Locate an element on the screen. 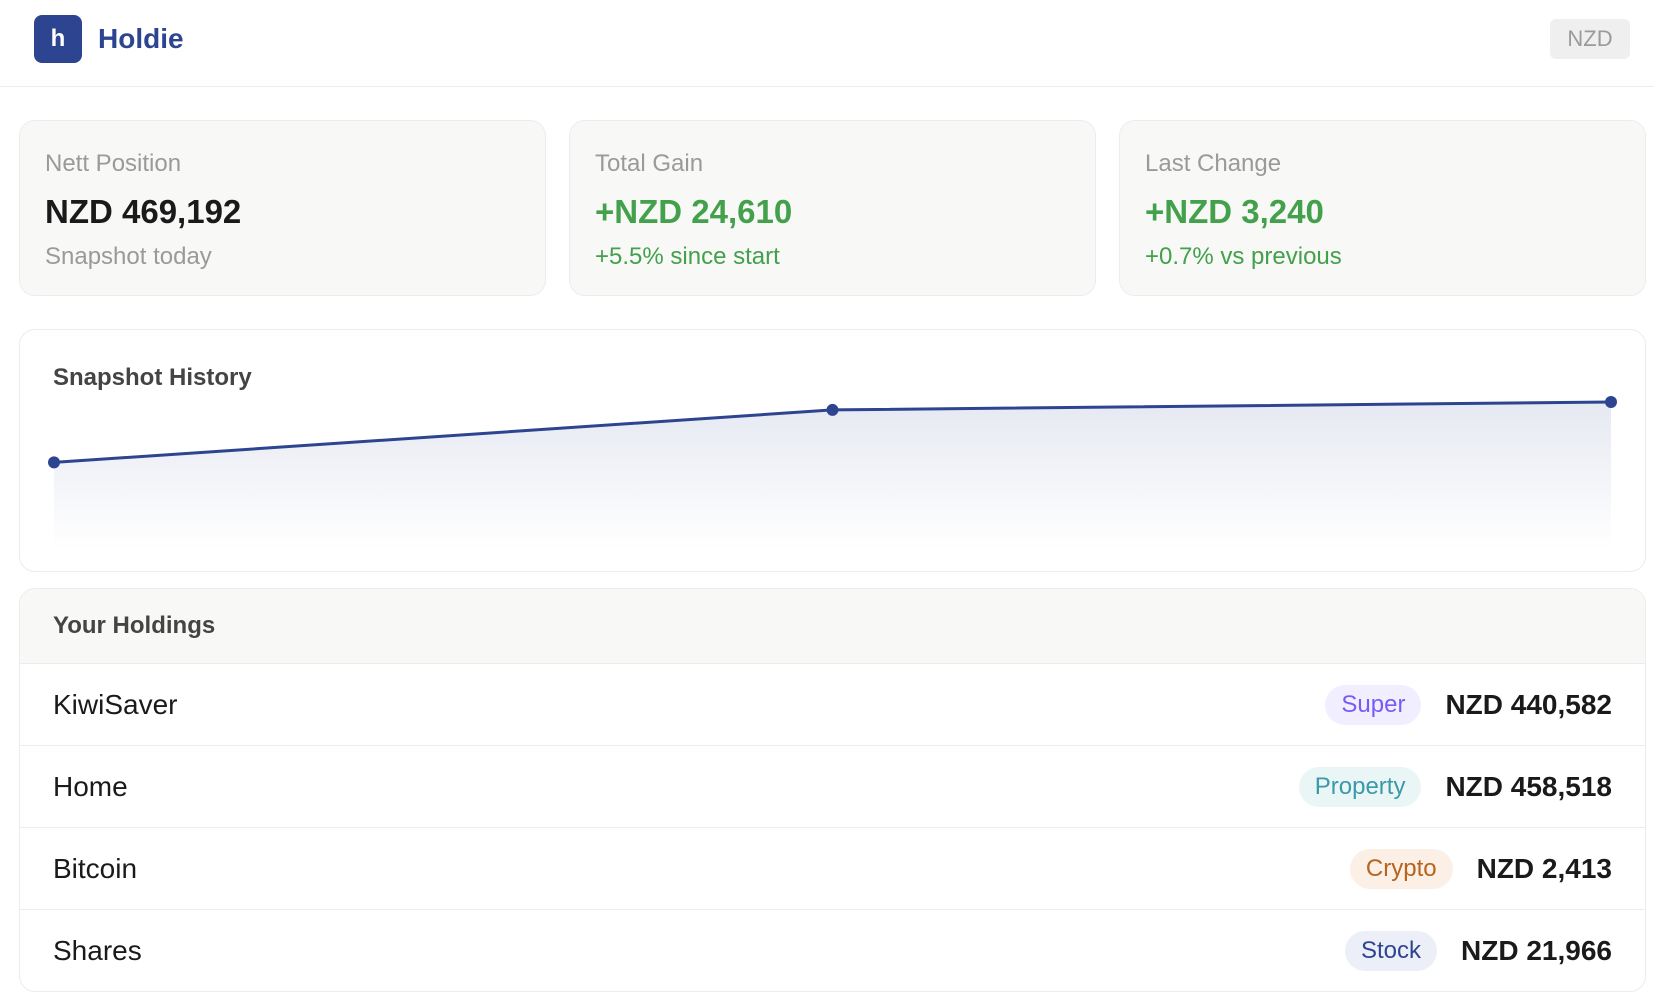 This screenshot has width=1654, height=1006. stat-label: Last Change is located at coordinates (1213, 163).